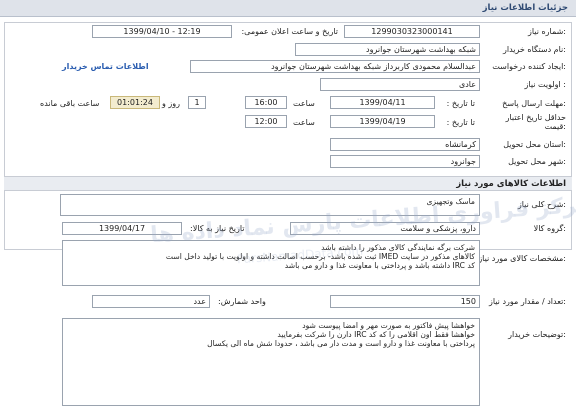 The height and width of the screenshot is (407, 576). Describe the element at coordinates (288, 183) in the screenshot. I see `goods-section-header: اطلاعات کالاهای مورد نیاز` at that location.